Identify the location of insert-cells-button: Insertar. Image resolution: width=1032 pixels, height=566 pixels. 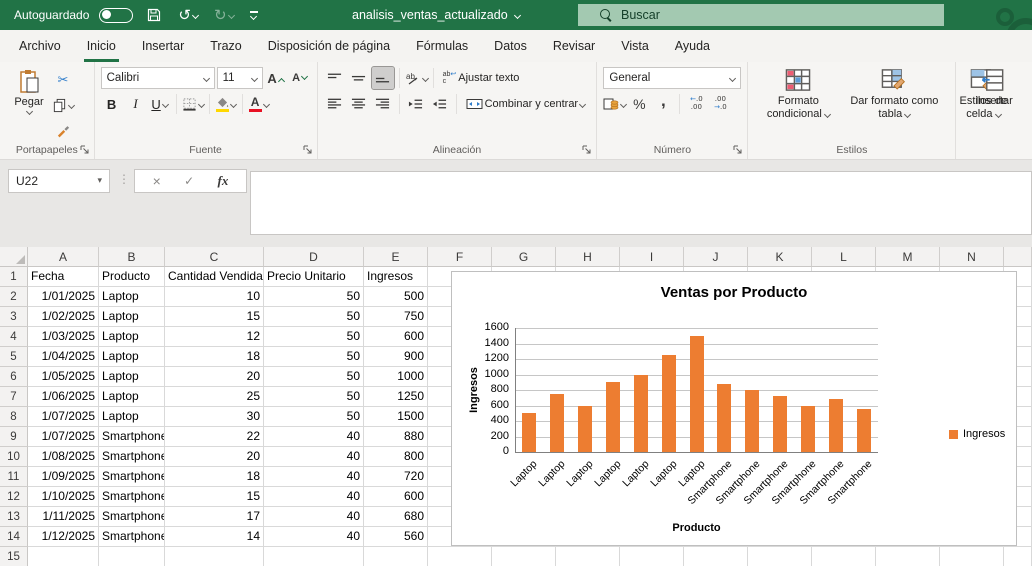
(994, 103).